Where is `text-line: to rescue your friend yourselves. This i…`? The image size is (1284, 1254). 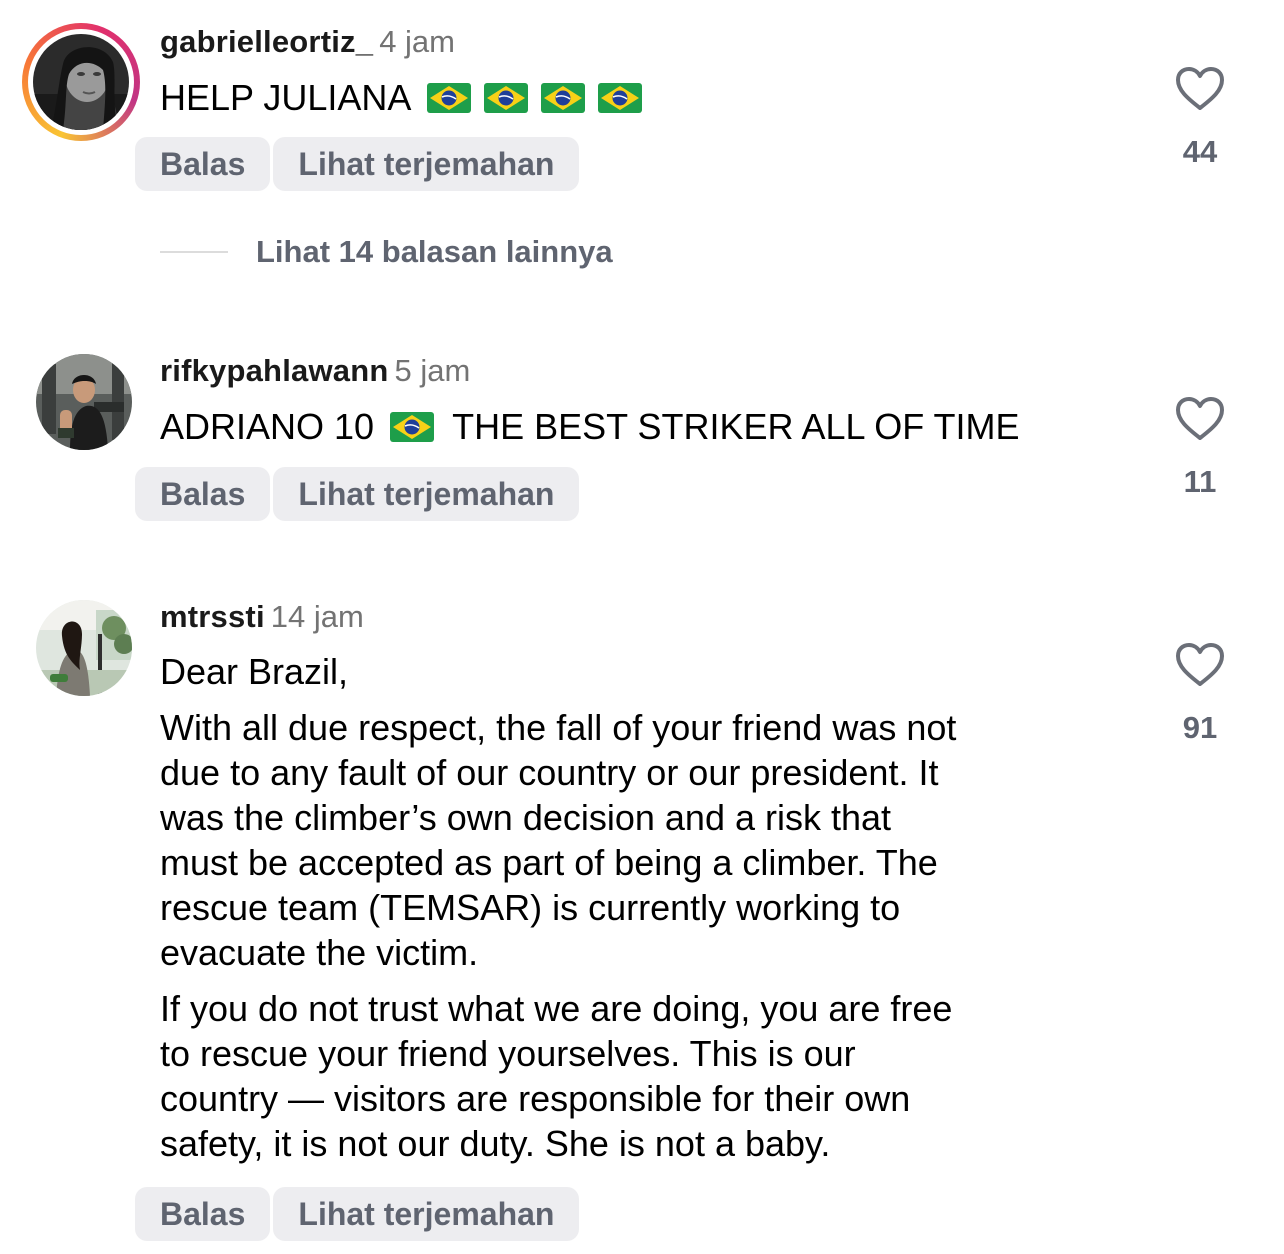
text-line: to rescue your friend yourselves. This i… is located at coordinates (508, 1053).